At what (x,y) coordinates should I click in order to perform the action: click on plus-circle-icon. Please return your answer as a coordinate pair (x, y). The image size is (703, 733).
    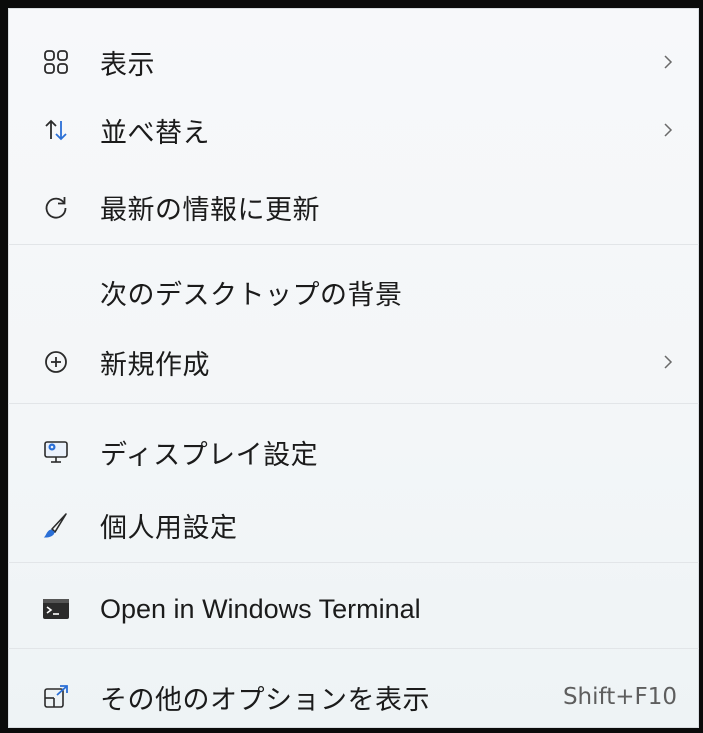
    Looking at the image, I should click on (56, 362).